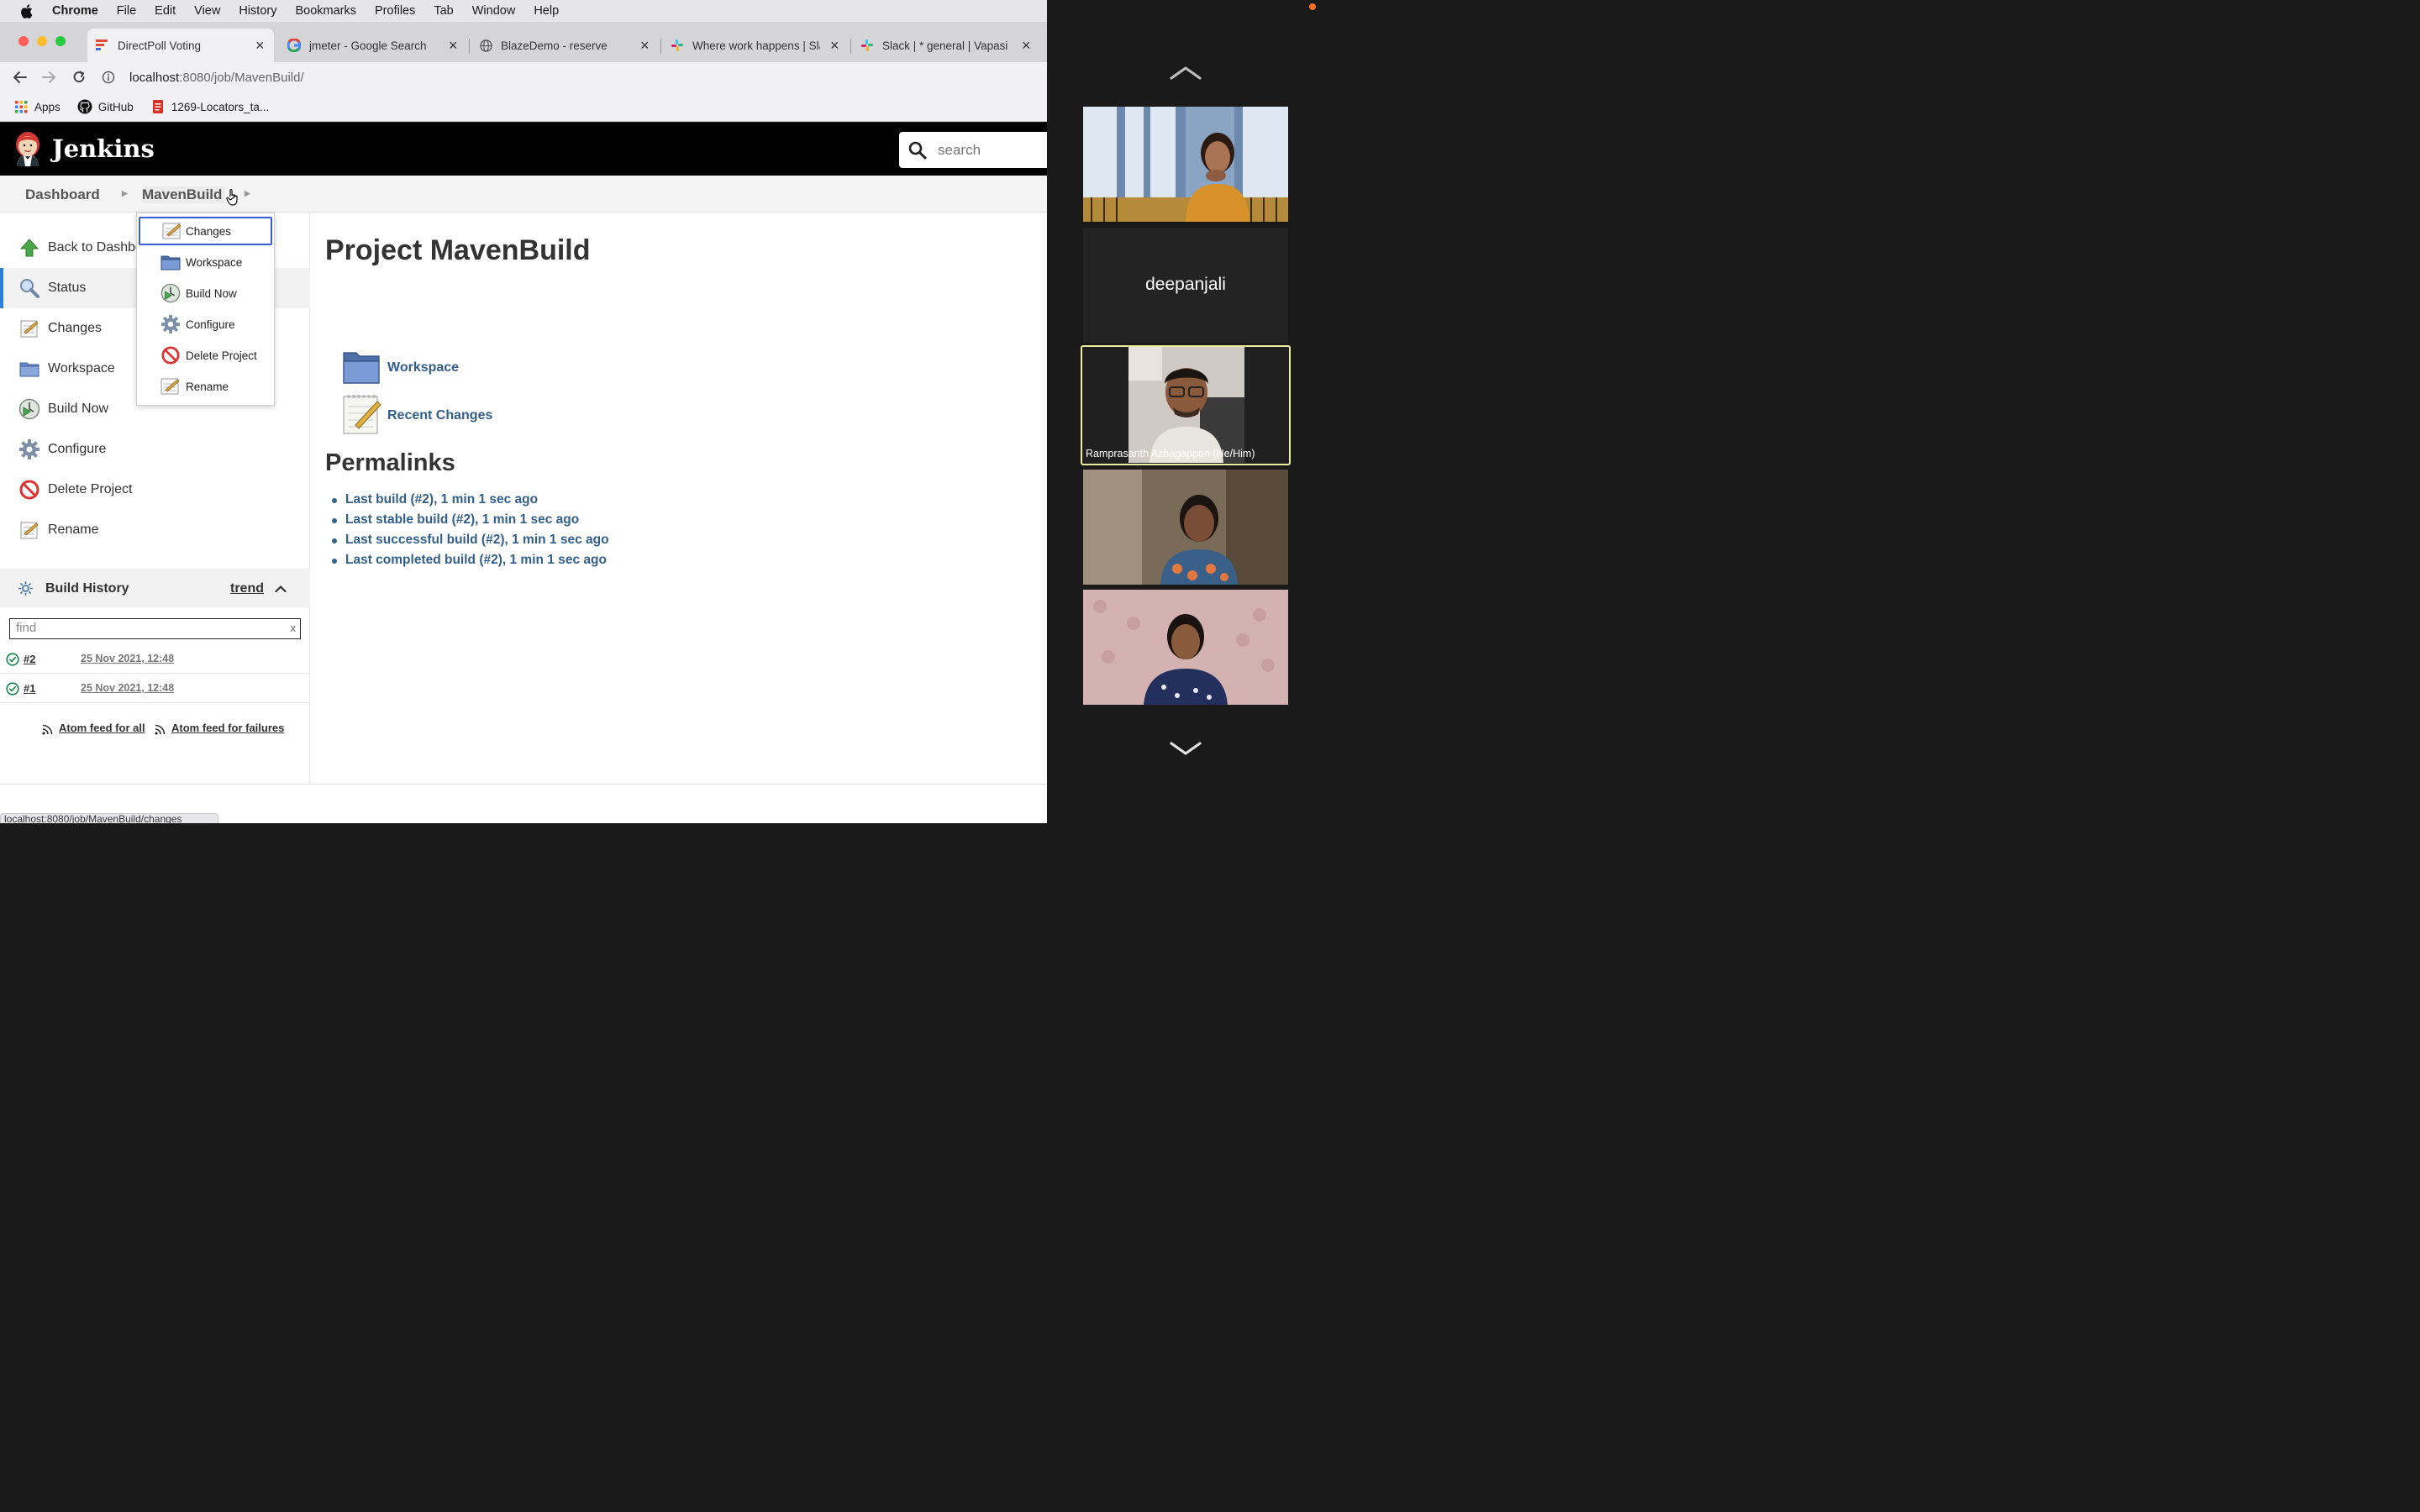 This screenshot has width=2420, height=1512. I want to click on menu-tab: Tab, so click(443, 11).